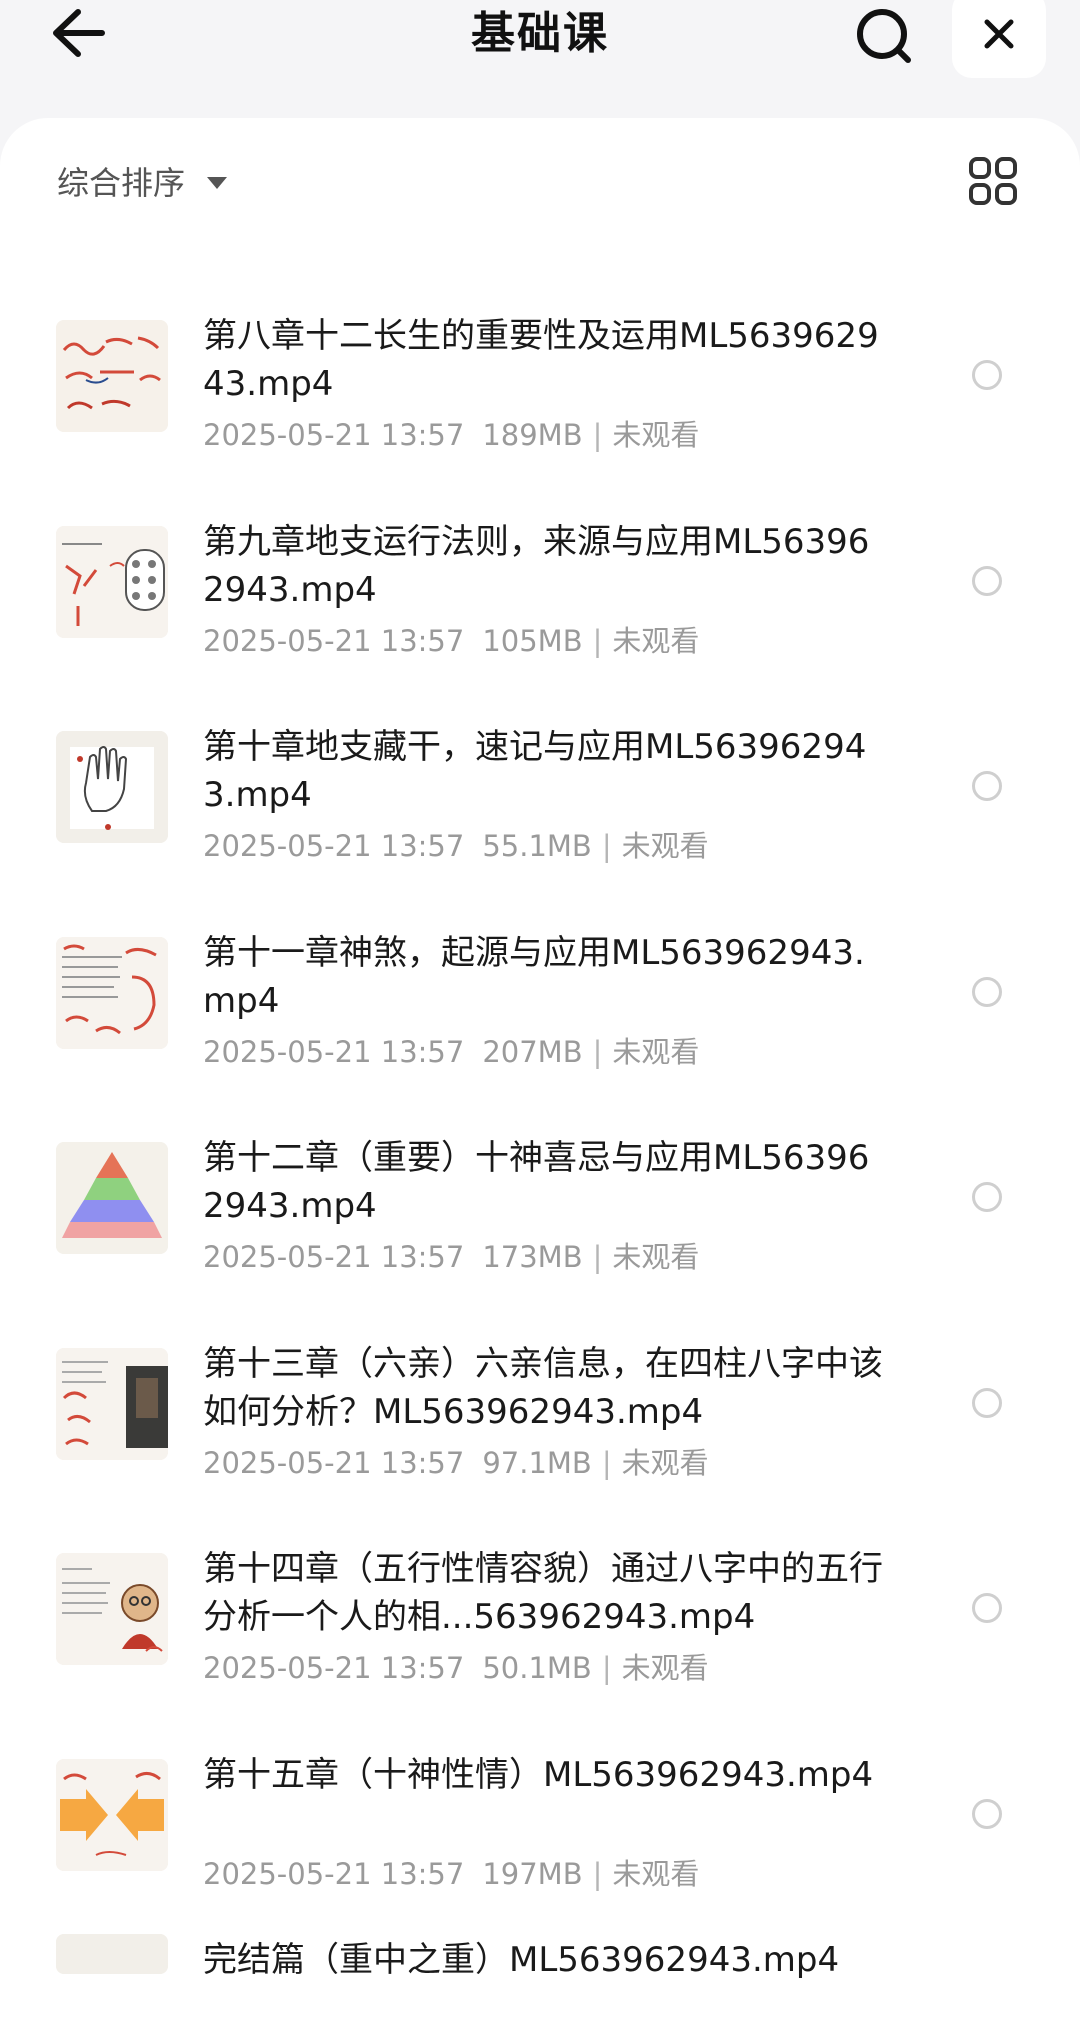 The height and width of the screenshot is (2018, 1080). What do you see at coordinates (534, 976) in the screenshot?
I see `file-title: 第十一章神煞，起源与应用ML563962943.mp4` at bounding box center [534, 976].